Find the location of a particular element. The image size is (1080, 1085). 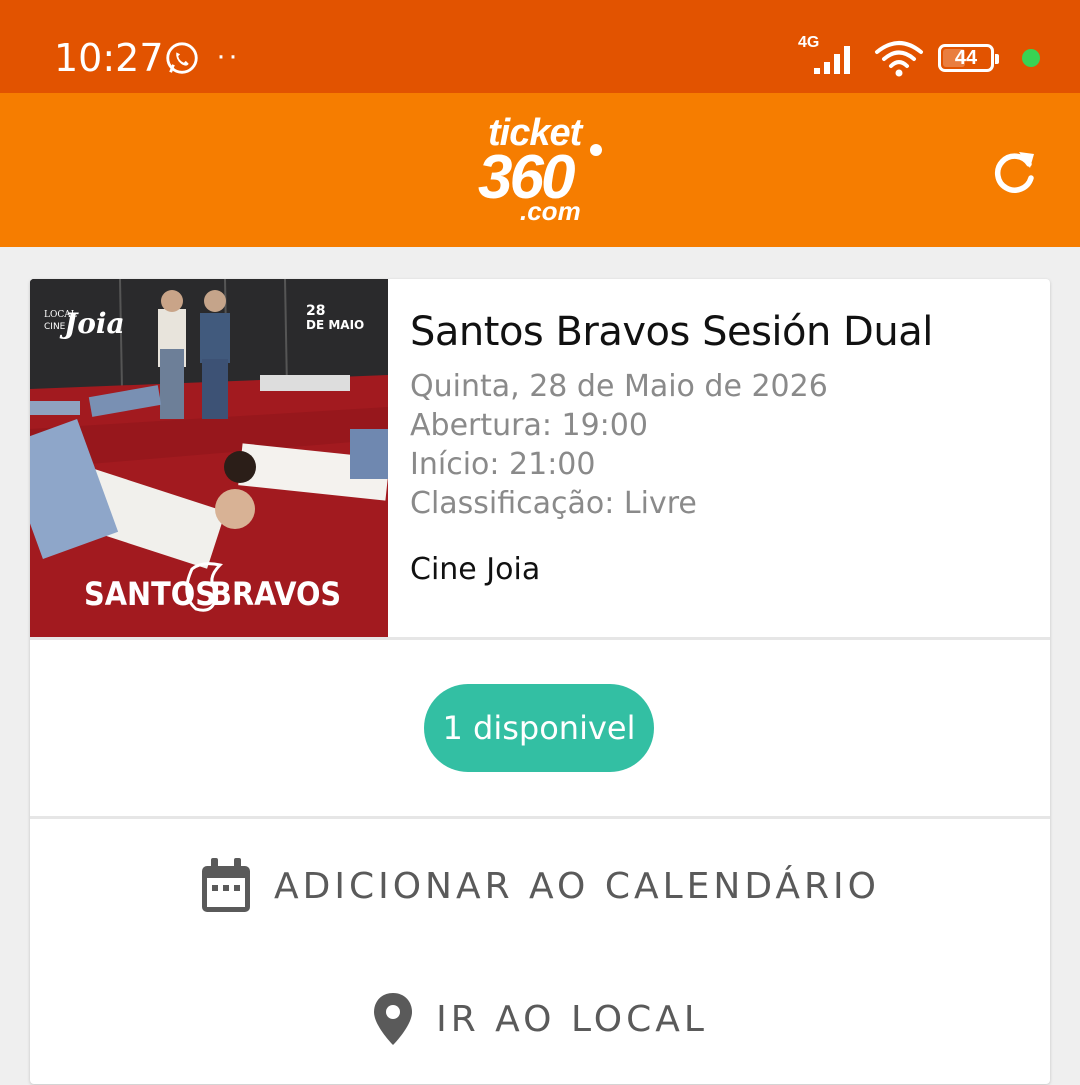

event-opening-time: Abertura: 19:00 is located at coordinates (529, 425).